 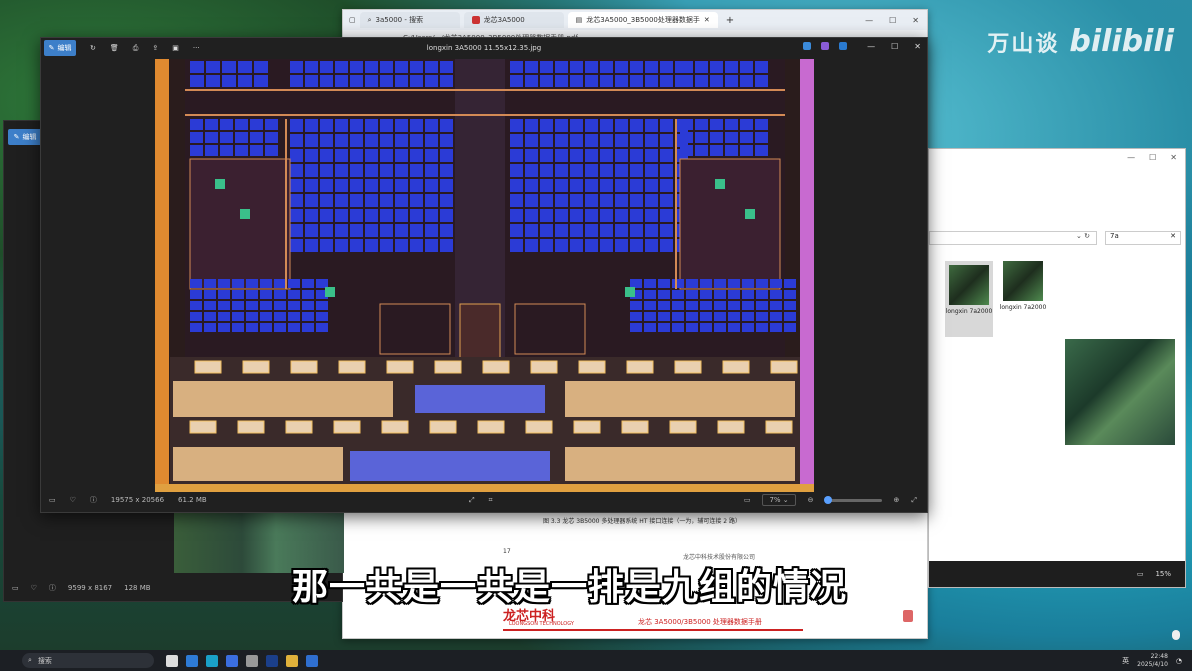 What do you see at coordinates (409, 20) in the screenshot?
I see `tab-search: ⌕ 3a5000 - 搜索` at bounding box center [409, 20].